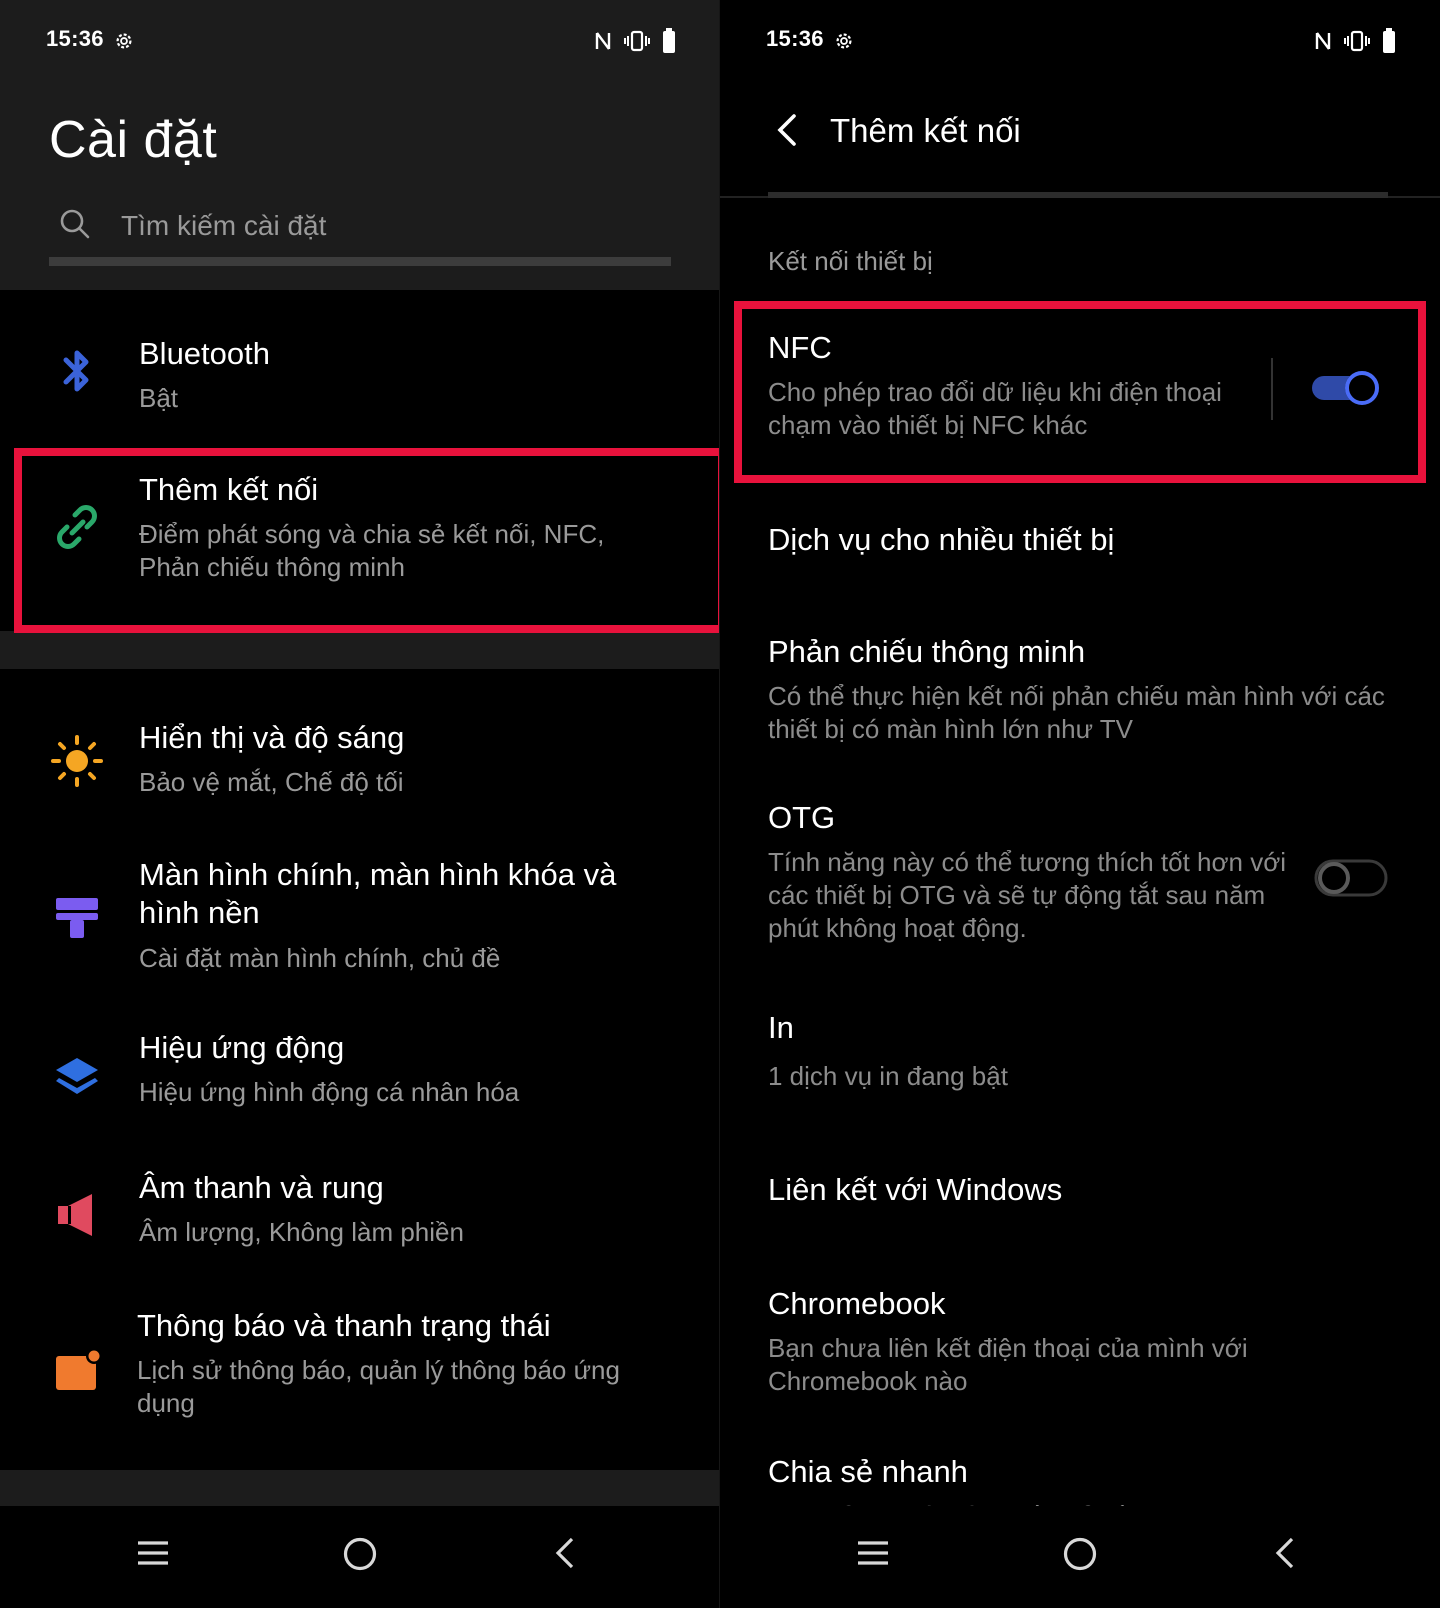 This screenshot has height=1608, width=1440. What do you see at coordinates (788, 130) in the screenshot?
I see `back-arrow-icon` at bounding box center [788, 130].